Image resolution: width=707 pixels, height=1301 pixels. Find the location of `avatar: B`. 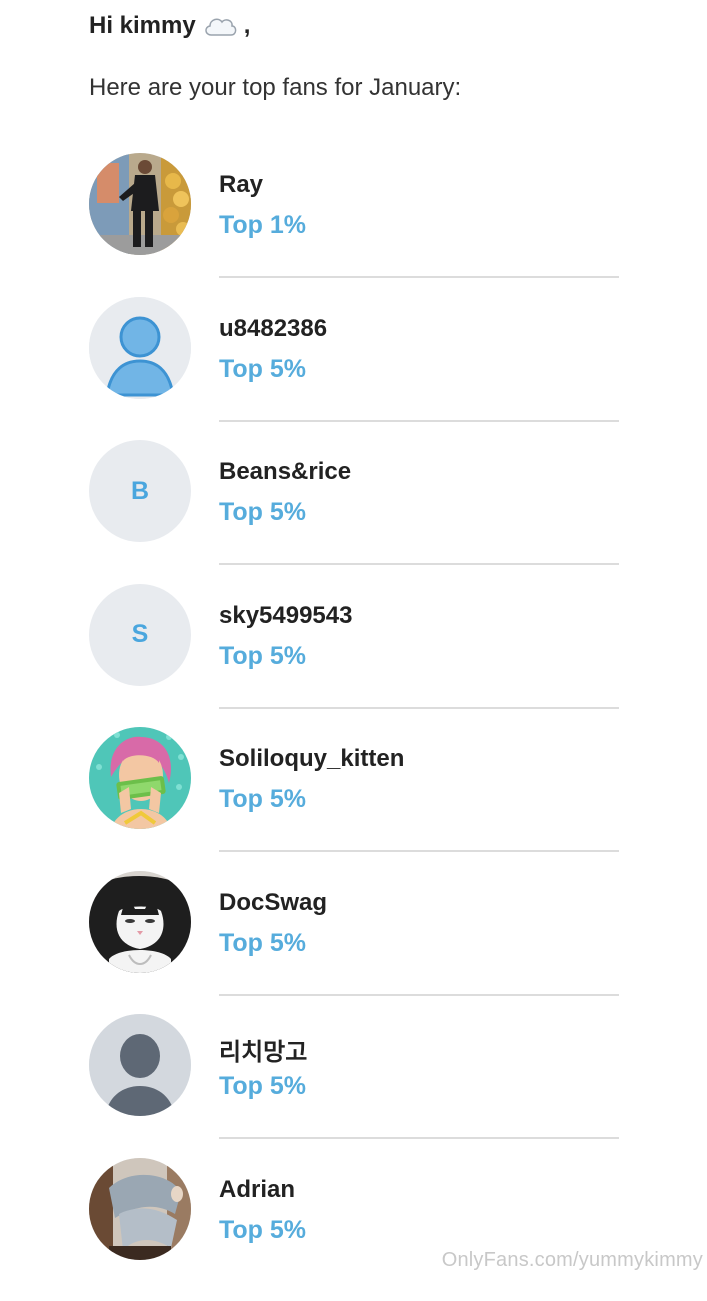

avatar: B is located at coordinates (140, 491).